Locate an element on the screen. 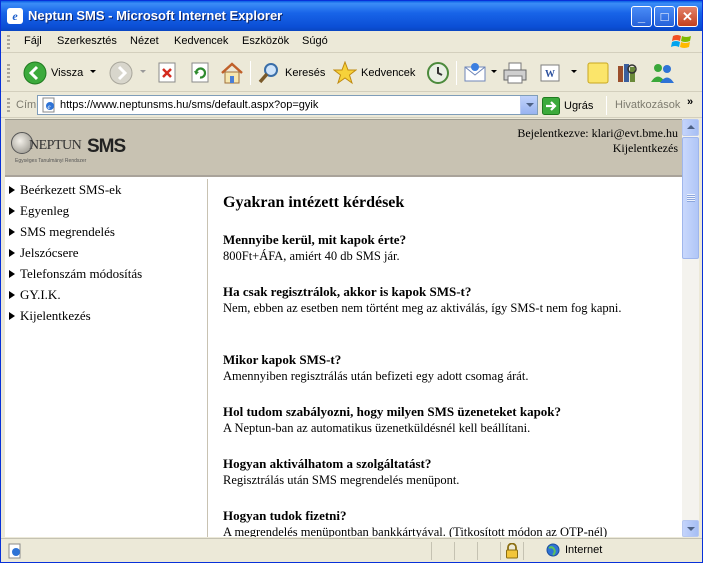 The width and height of the screenshot is (703, 563). logo-tagline: Egységes Tanulmányi Rendszer is located at coordinates (51, 161).